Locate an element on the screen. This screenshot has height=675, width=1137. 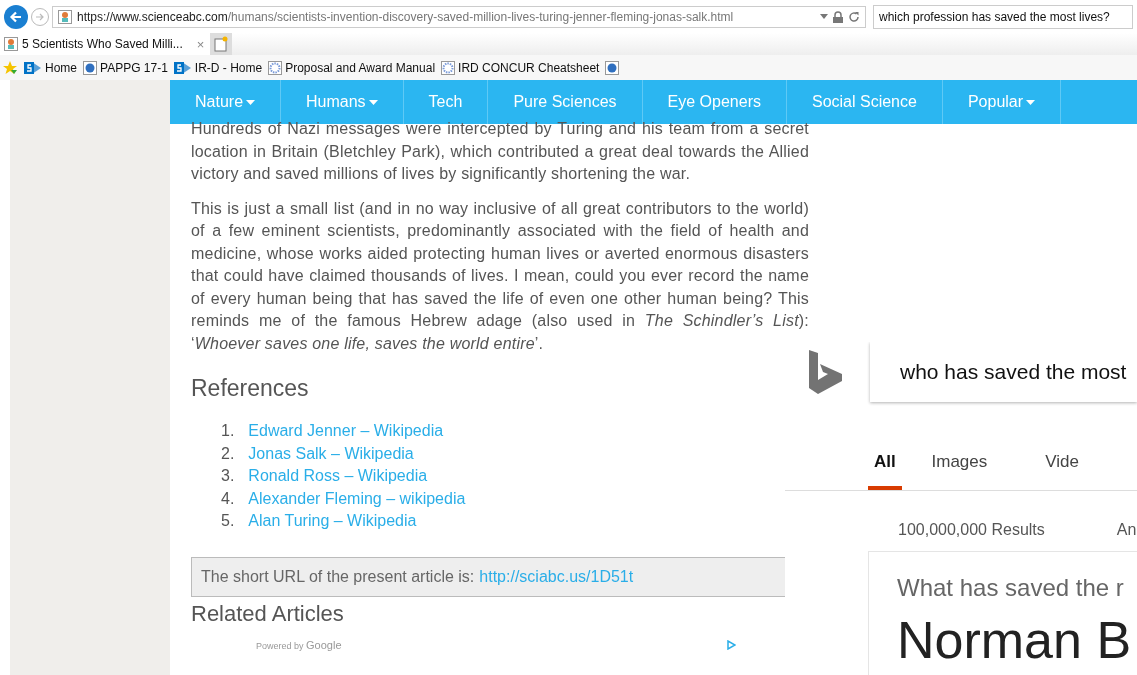
address-bar: https://www.scienceabc.com/humans/scientists-invention-discovery-saved-million-lives-turing-jenner-fleming-jonas-salk.html is located at coordinates (459, 16).